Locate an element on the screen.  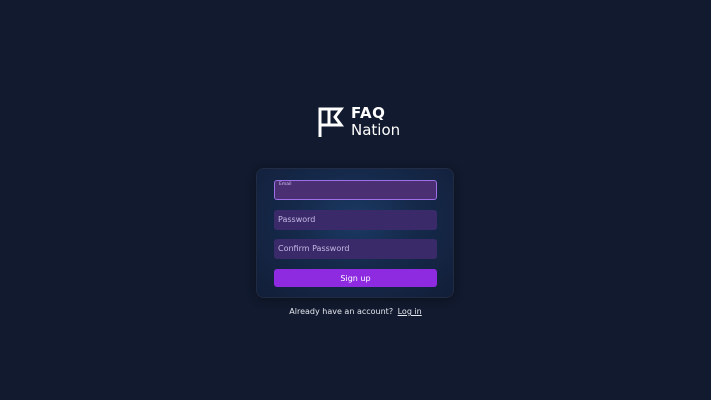
email-field: Email is located at coordinates (355, 190).